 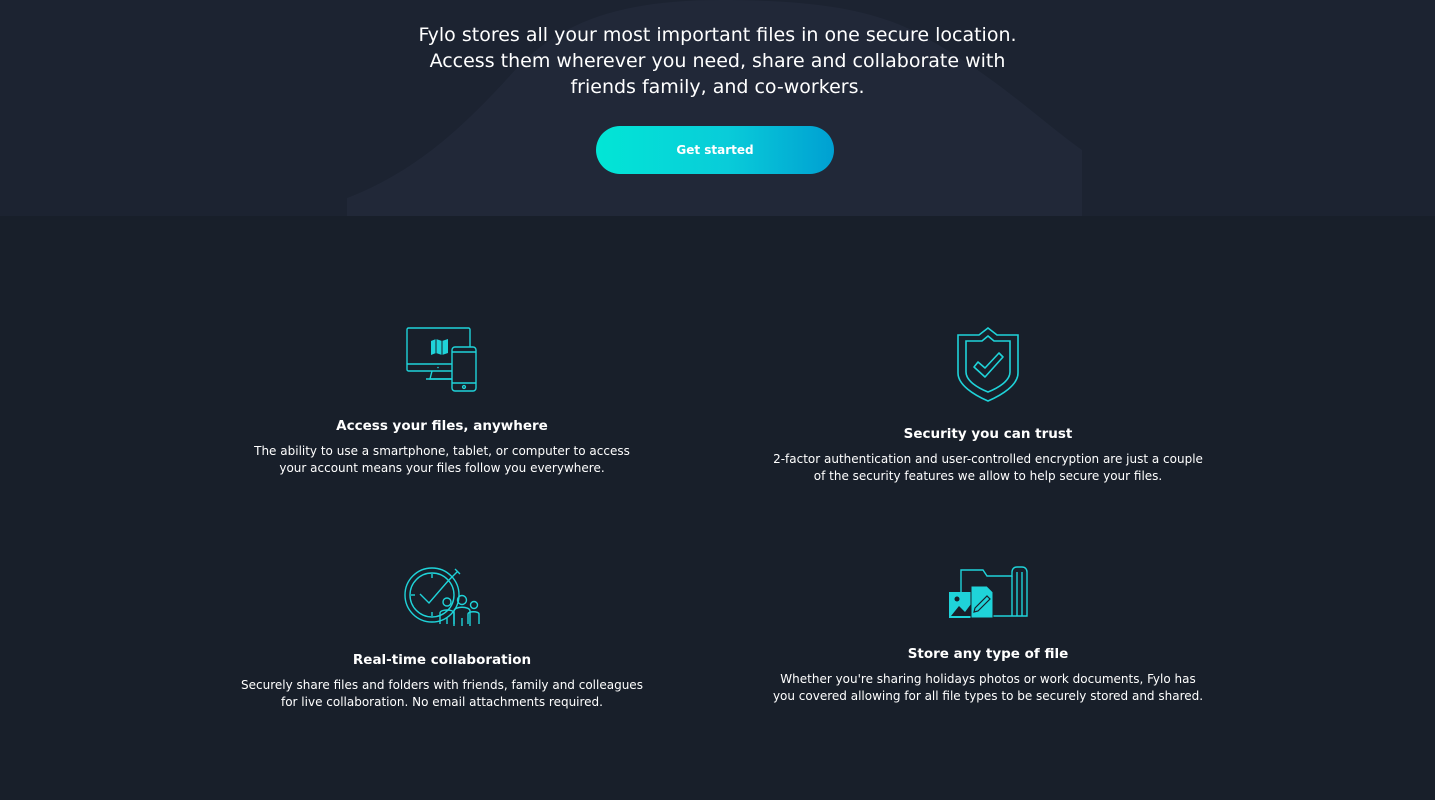 What do you see at coordinates (717, 87) in the screenshot?
I see `hero-line: friends family, and co-workers.` at bounding box center [717, 87].